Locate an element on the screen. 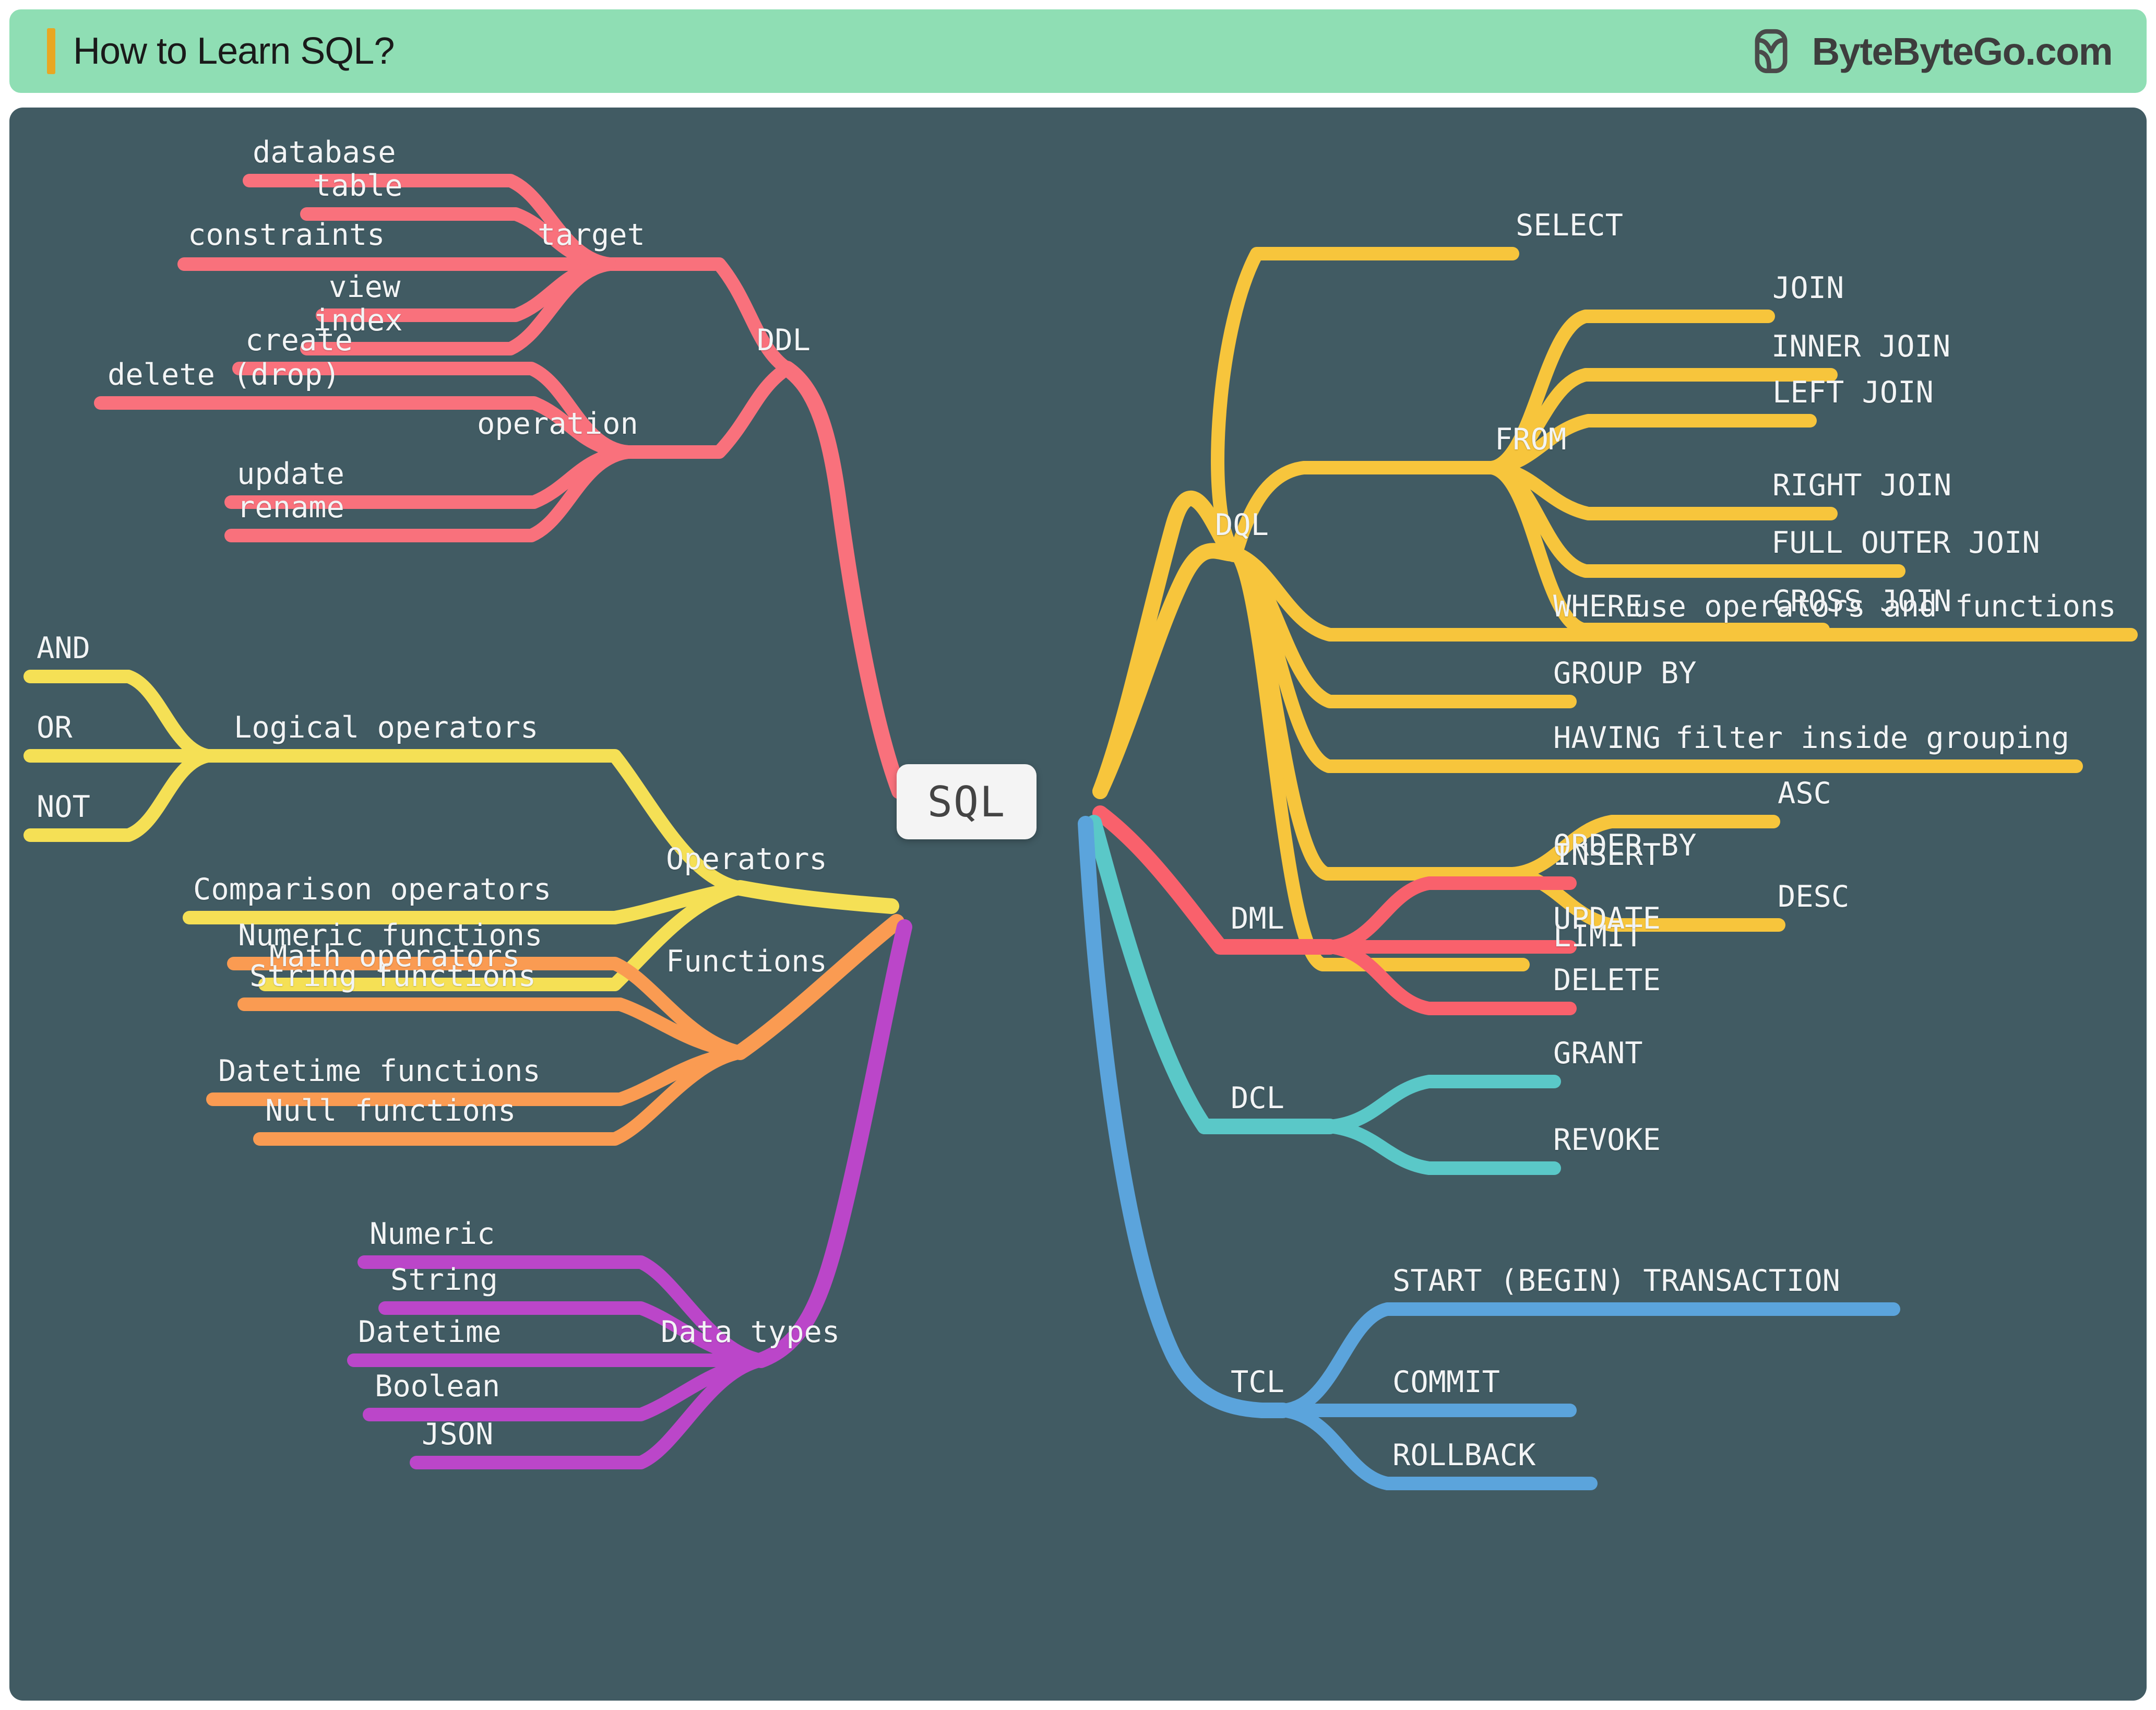 This screenshot has width=2156, height=1710. node-ddl-view: view is located at coordinates (365, 287).